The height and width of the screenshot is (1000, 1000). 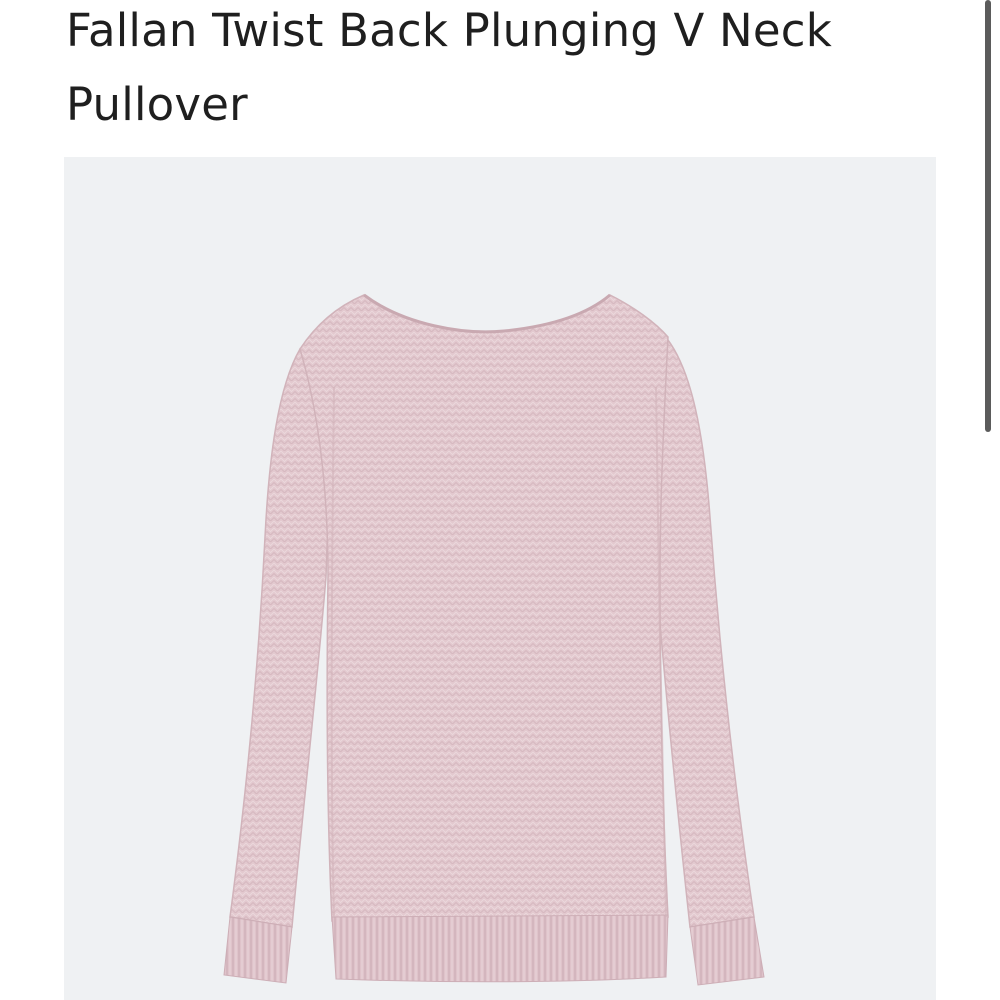 What do you see at coordinates (727, 951) in the screenshot?
I see `right-cuff` at bounding box center [727, 951].